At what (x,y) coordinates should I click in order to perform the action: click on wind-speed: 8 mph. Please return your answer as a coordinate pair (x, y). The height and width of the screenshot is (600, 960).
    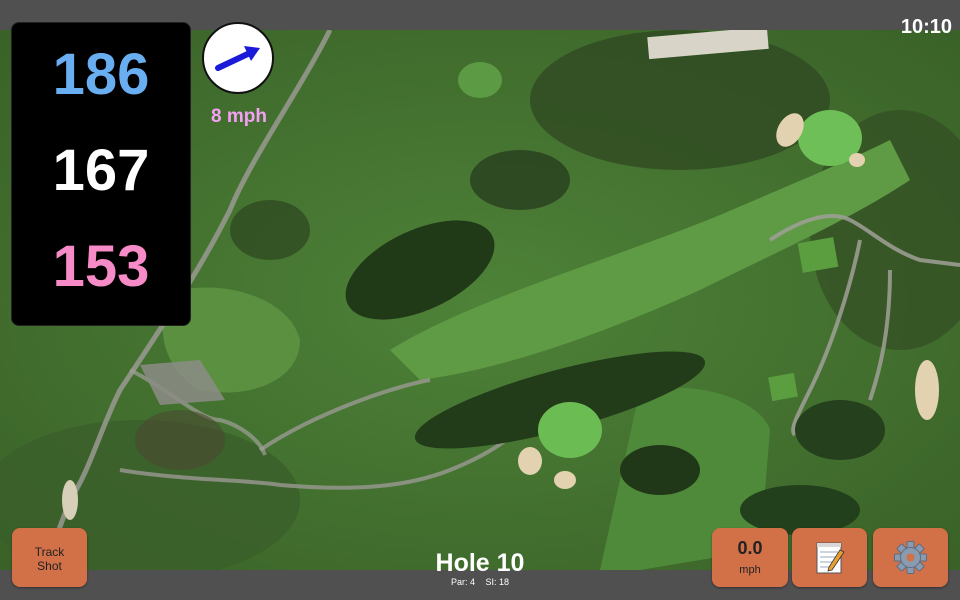
    Looking at the image, I should click on (239, 116).